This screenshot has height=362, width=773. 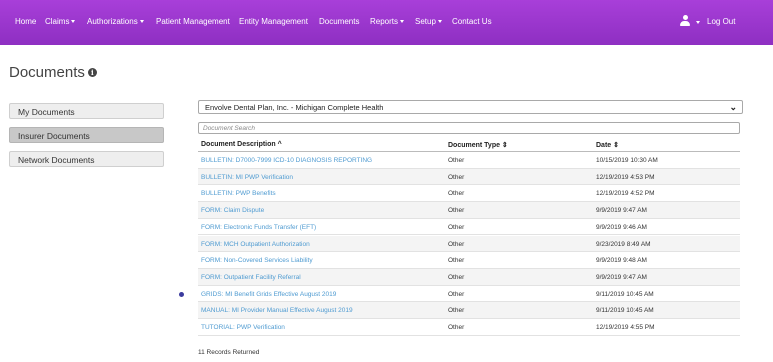 I want to click on logout-link: Log Out, so click(x=721, y=21).